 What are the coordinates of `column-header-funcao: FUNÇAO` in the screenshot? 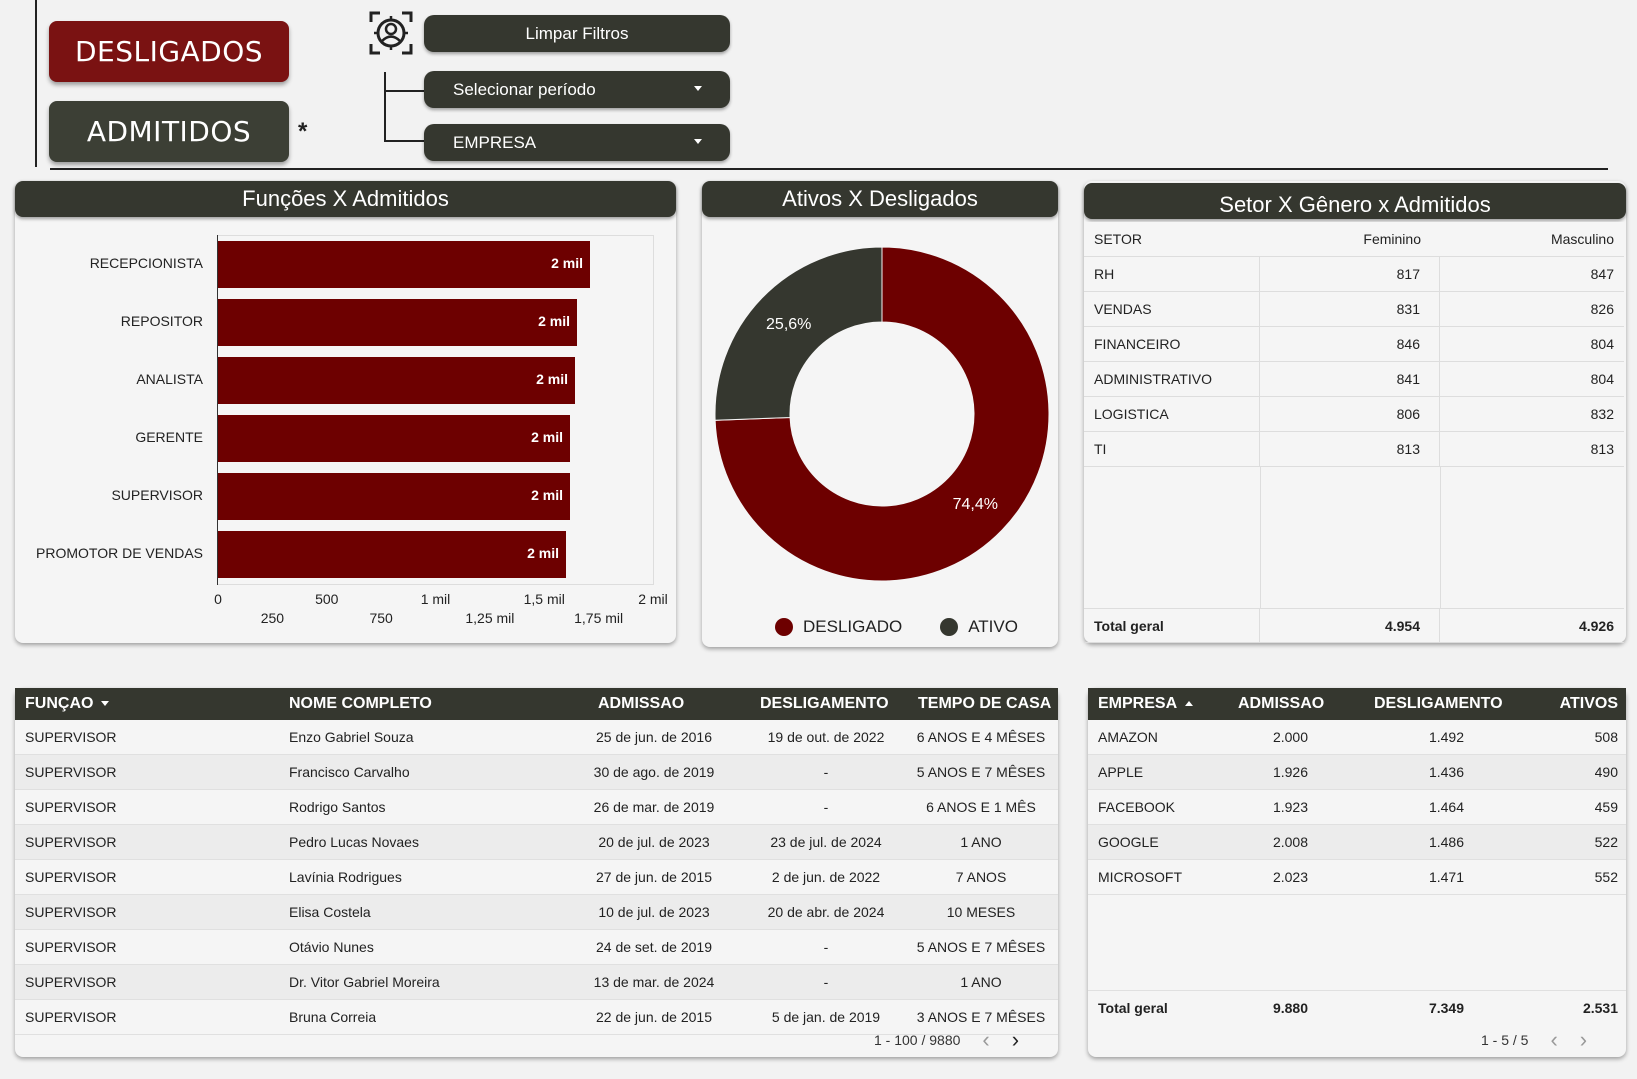 It's located at (67, 704).